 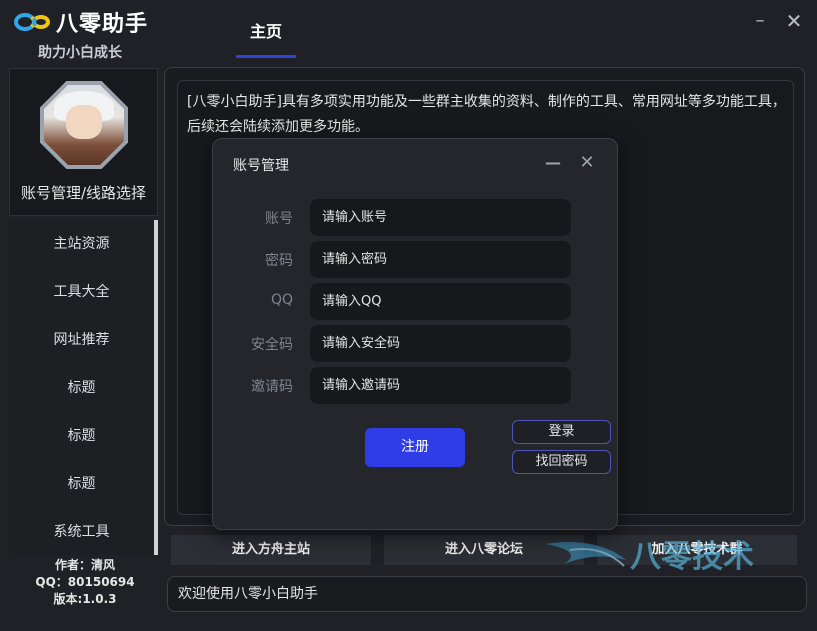 What do you see at coordinates (81, 292) in the screenshot?
I see `sidebar-item-tools: 工具大全` at bounding box center [81, 292].